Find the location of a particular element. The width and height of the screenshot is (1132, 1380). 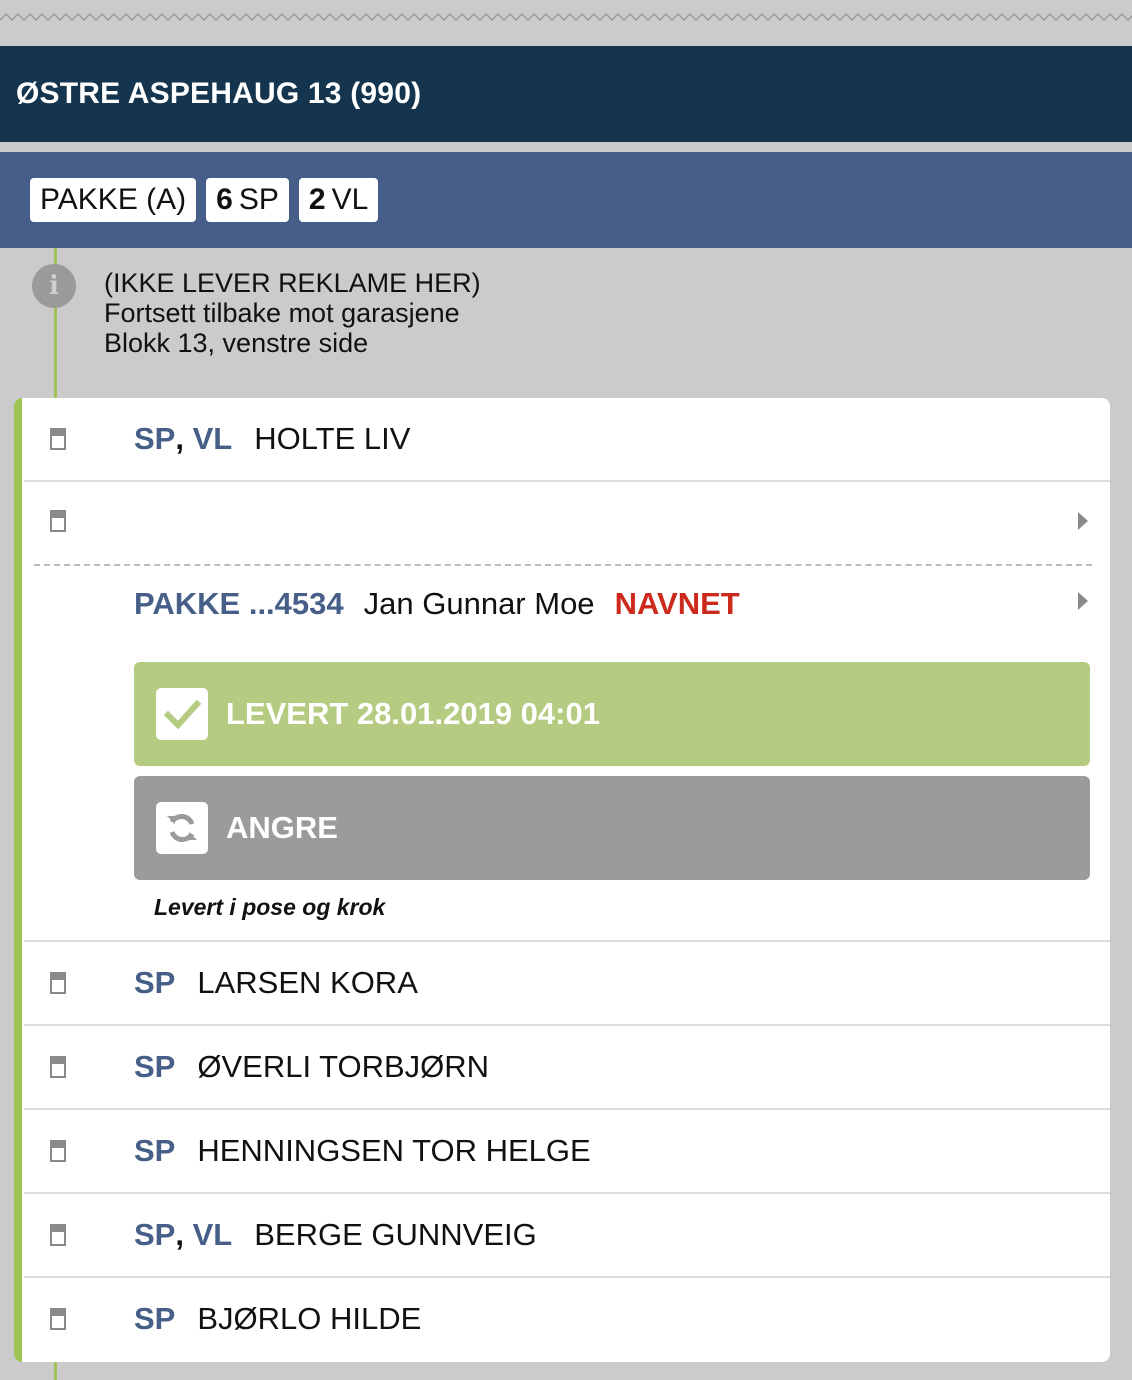

package-line: PAKKE ...4534 Jan Gunnar Moe NAVNET is located at coordinates (437, 604).